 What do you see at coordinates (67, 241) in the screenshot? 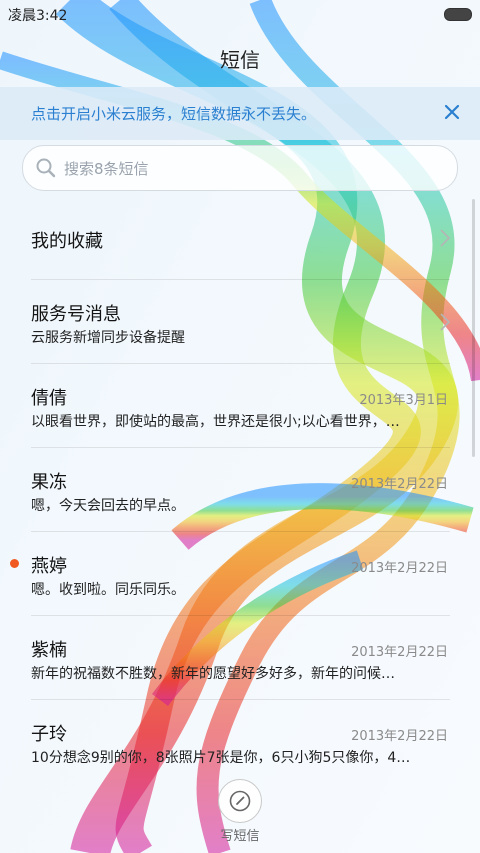
I see `thread-name: 我的收藏` at bounding box center [67, 241].